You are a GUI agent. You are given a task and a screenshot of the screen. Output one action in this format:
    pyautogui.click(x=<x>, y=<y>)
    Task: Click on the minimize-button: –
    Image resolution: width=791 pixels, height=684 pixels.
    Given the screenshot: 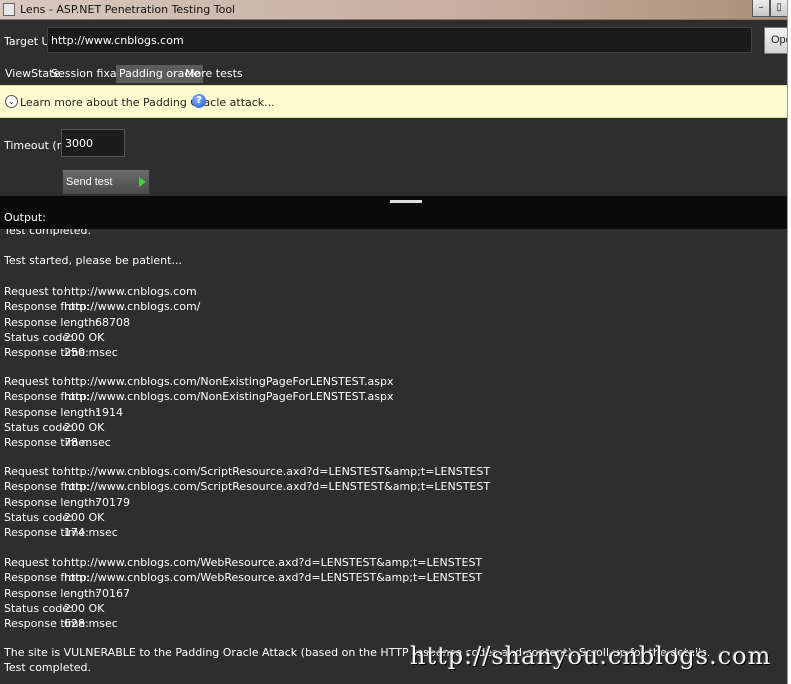 What is the action you would take?
    pyautogui.click(x=761, y=8)
    